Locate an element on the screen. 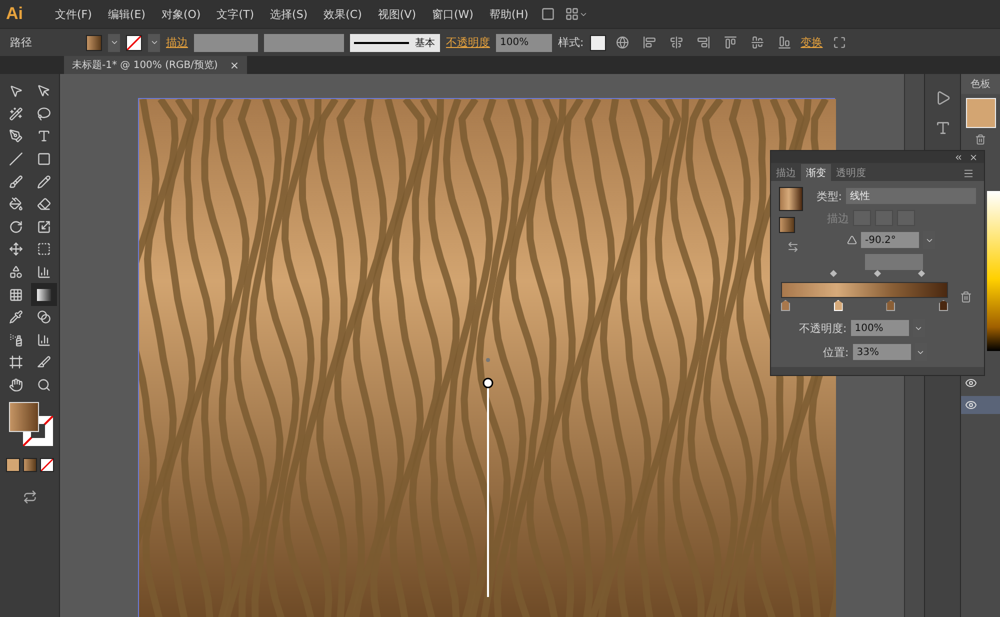 The image size is (1000, 617). location-field: 33% is located at coordinates (881, 352).